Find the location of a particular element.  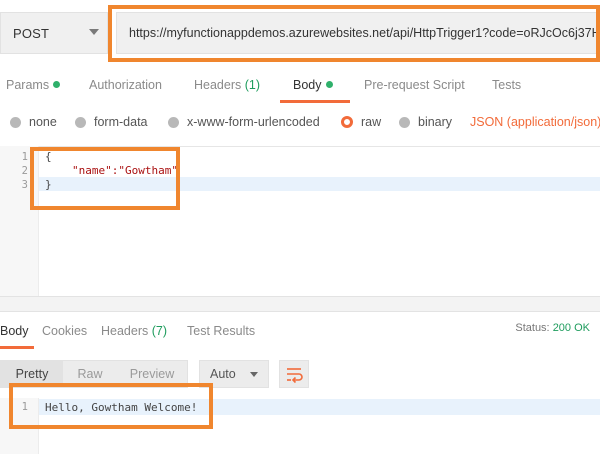

wrap-lines-icon is located at coordinates (295, 376).